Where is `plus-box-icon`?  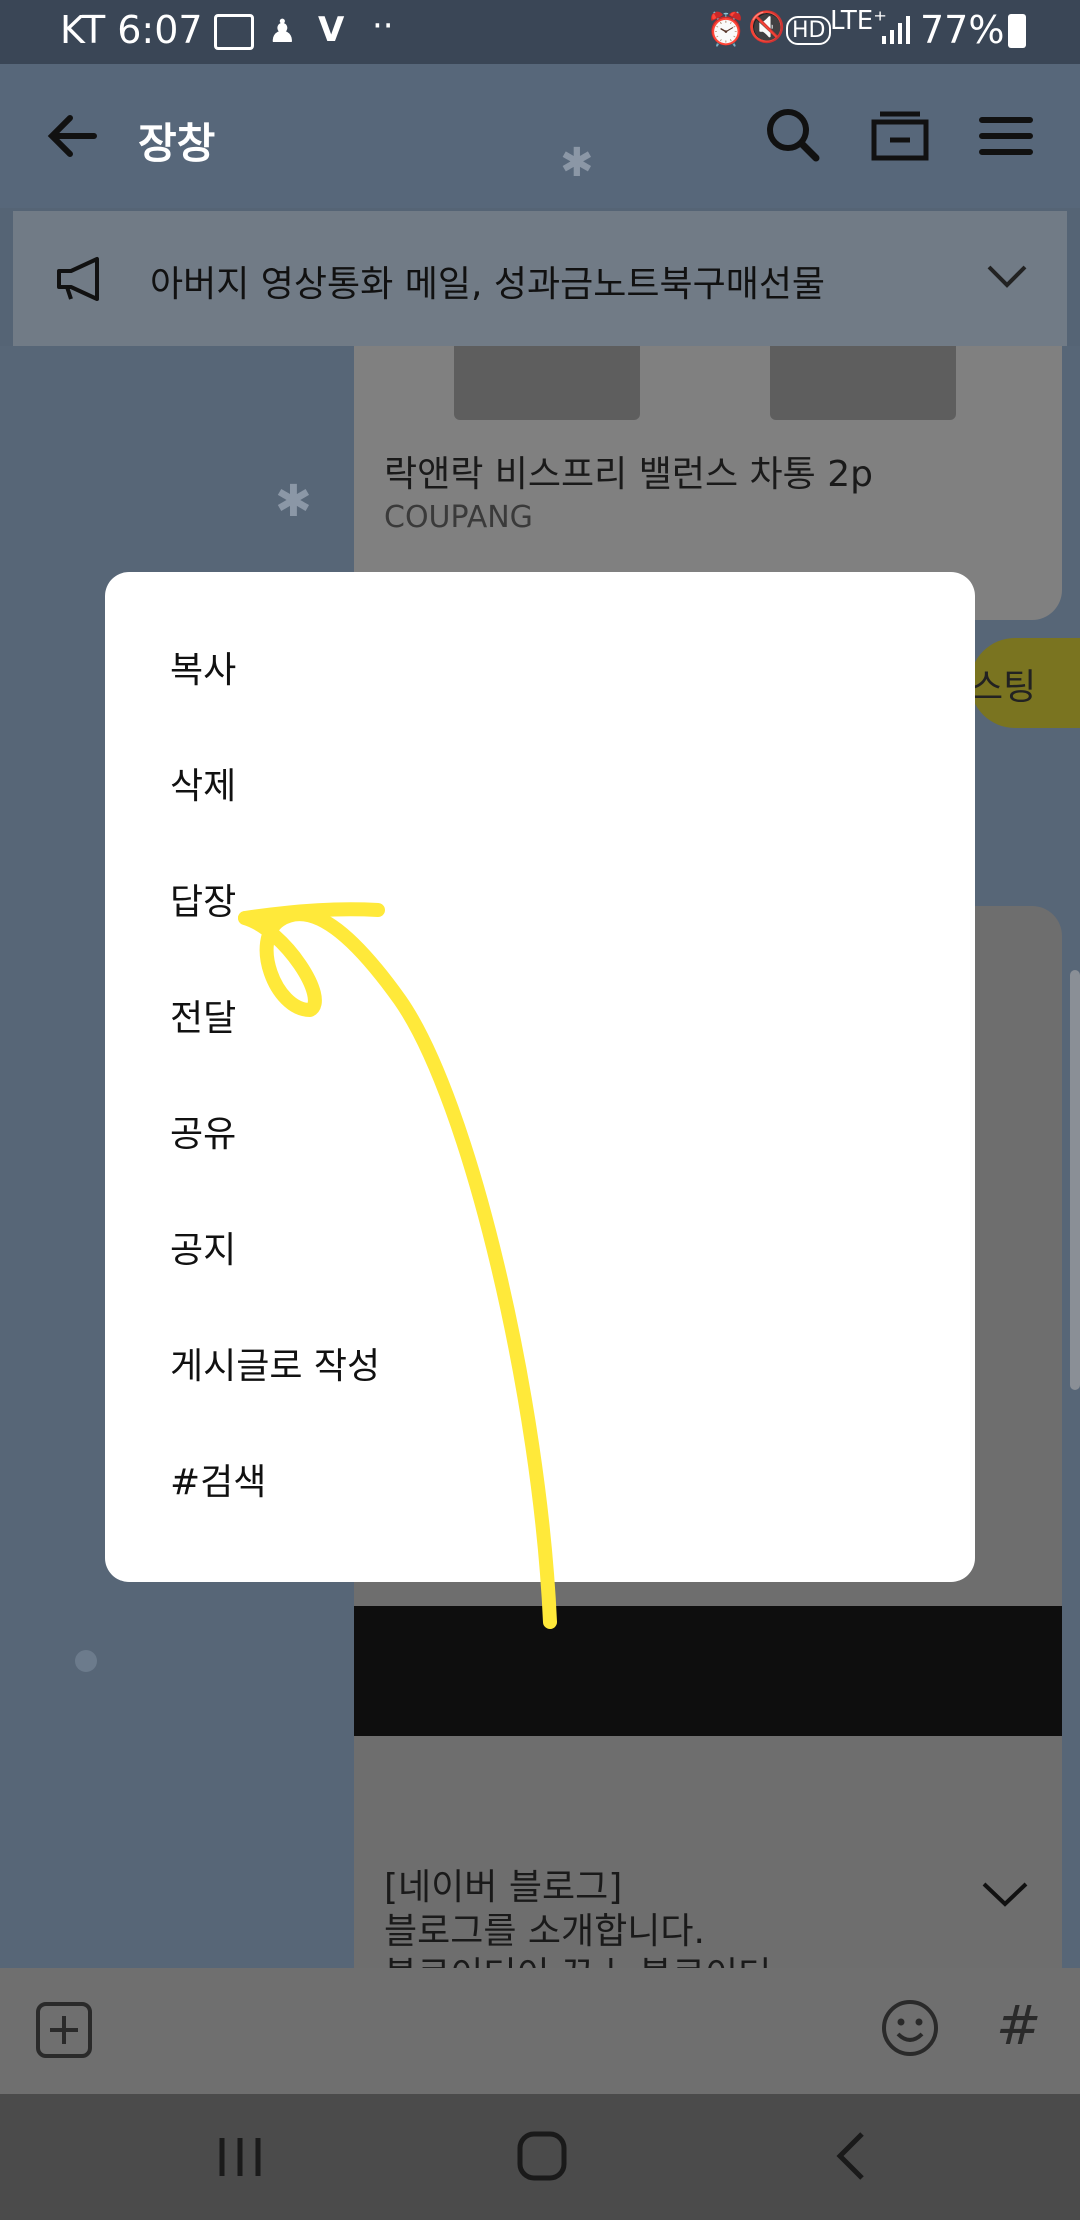 plus-box-icon is located at coordinates (64, 2030).